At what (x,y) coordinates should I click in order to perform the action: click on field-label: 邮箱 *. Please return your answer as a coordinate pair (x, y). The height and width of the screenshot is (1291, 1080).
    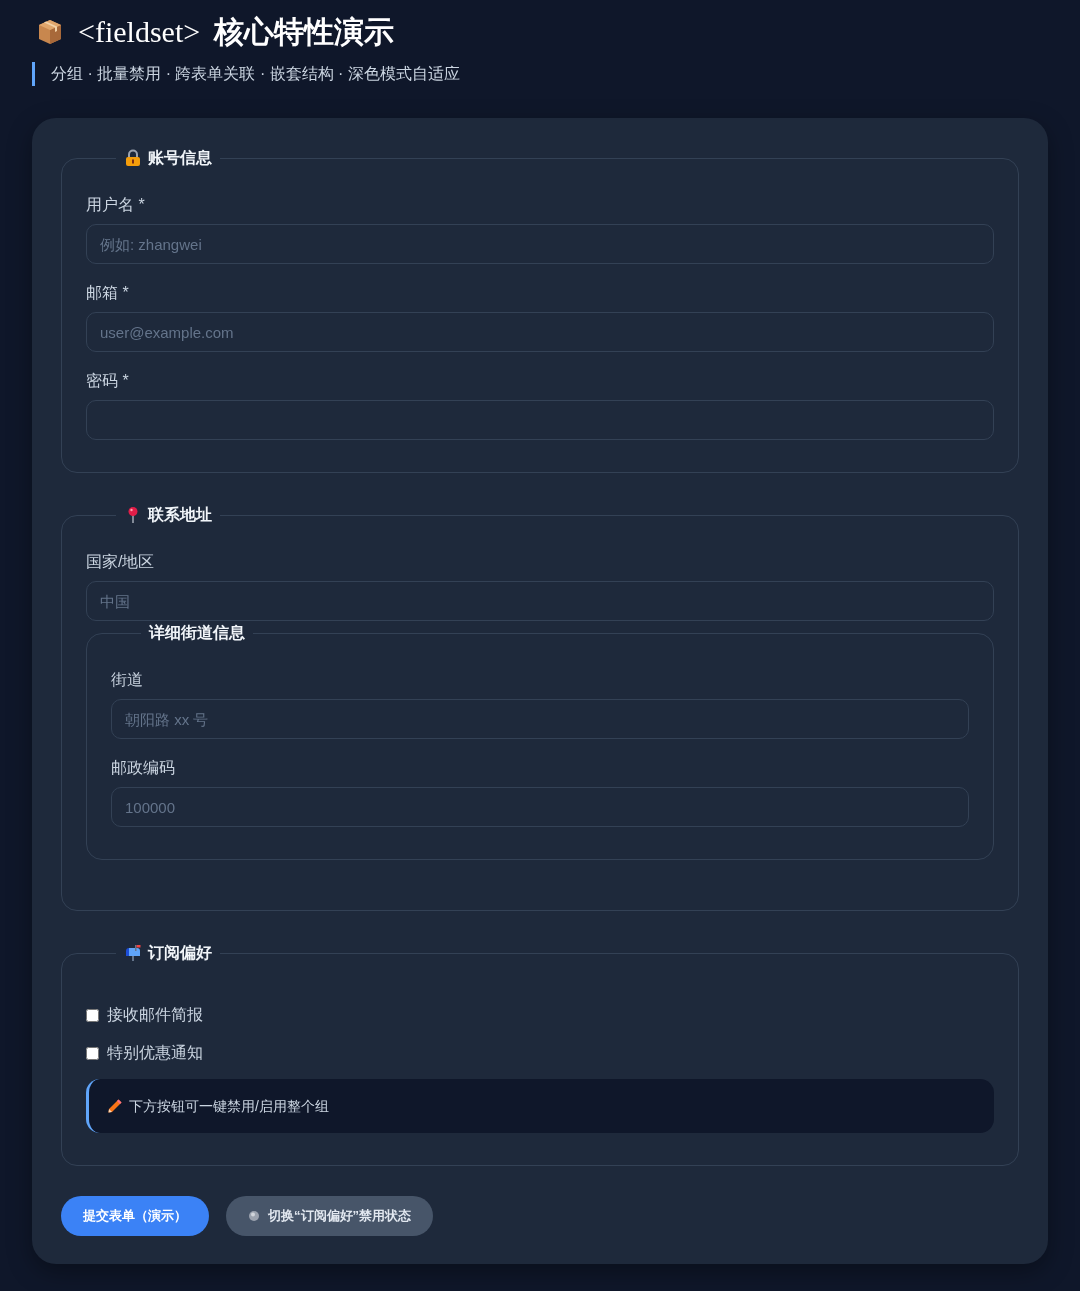
    Looking at the image, I should click on (108, 293).